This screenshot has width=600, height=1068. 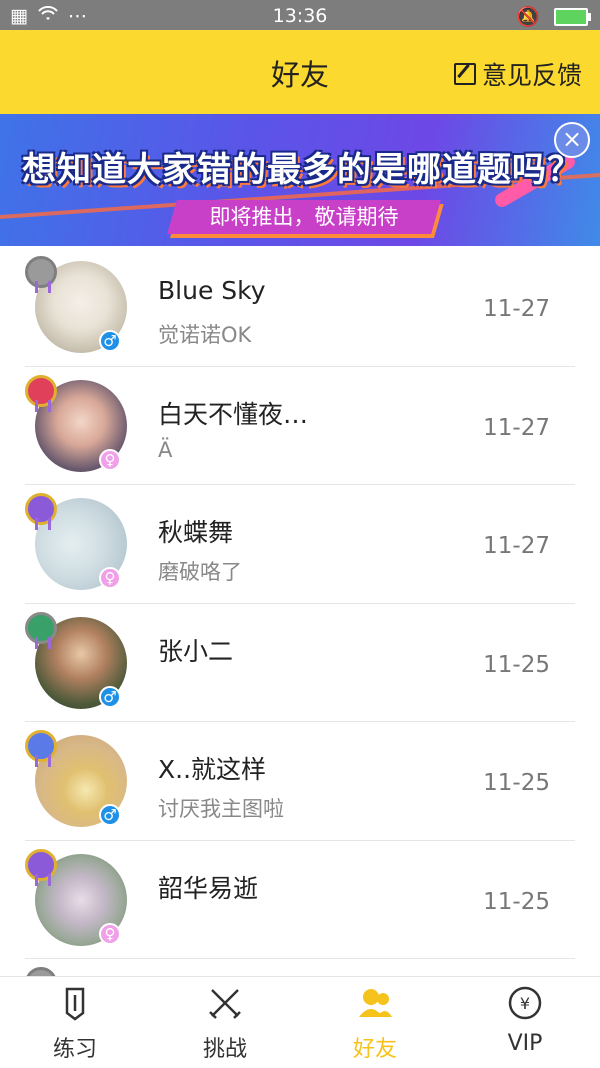 I want to click on bottom-tab-bar: 练习 挑战 好友 ¥ VIP, so click(x=300, y=1022).